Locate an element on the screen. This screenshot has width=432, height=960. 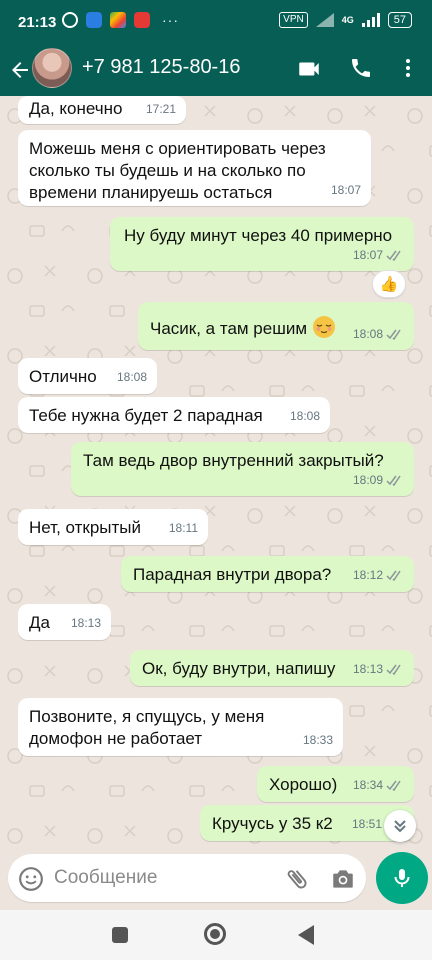
message-time: 18:12 is located at coordinates (367, 575).